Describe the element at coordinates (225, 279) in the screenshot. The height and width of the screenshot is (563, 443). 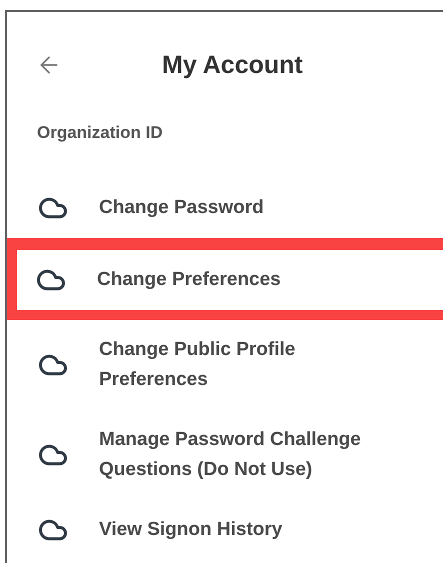
I see `highlighted-menu-item: Change Preferences` at that location.